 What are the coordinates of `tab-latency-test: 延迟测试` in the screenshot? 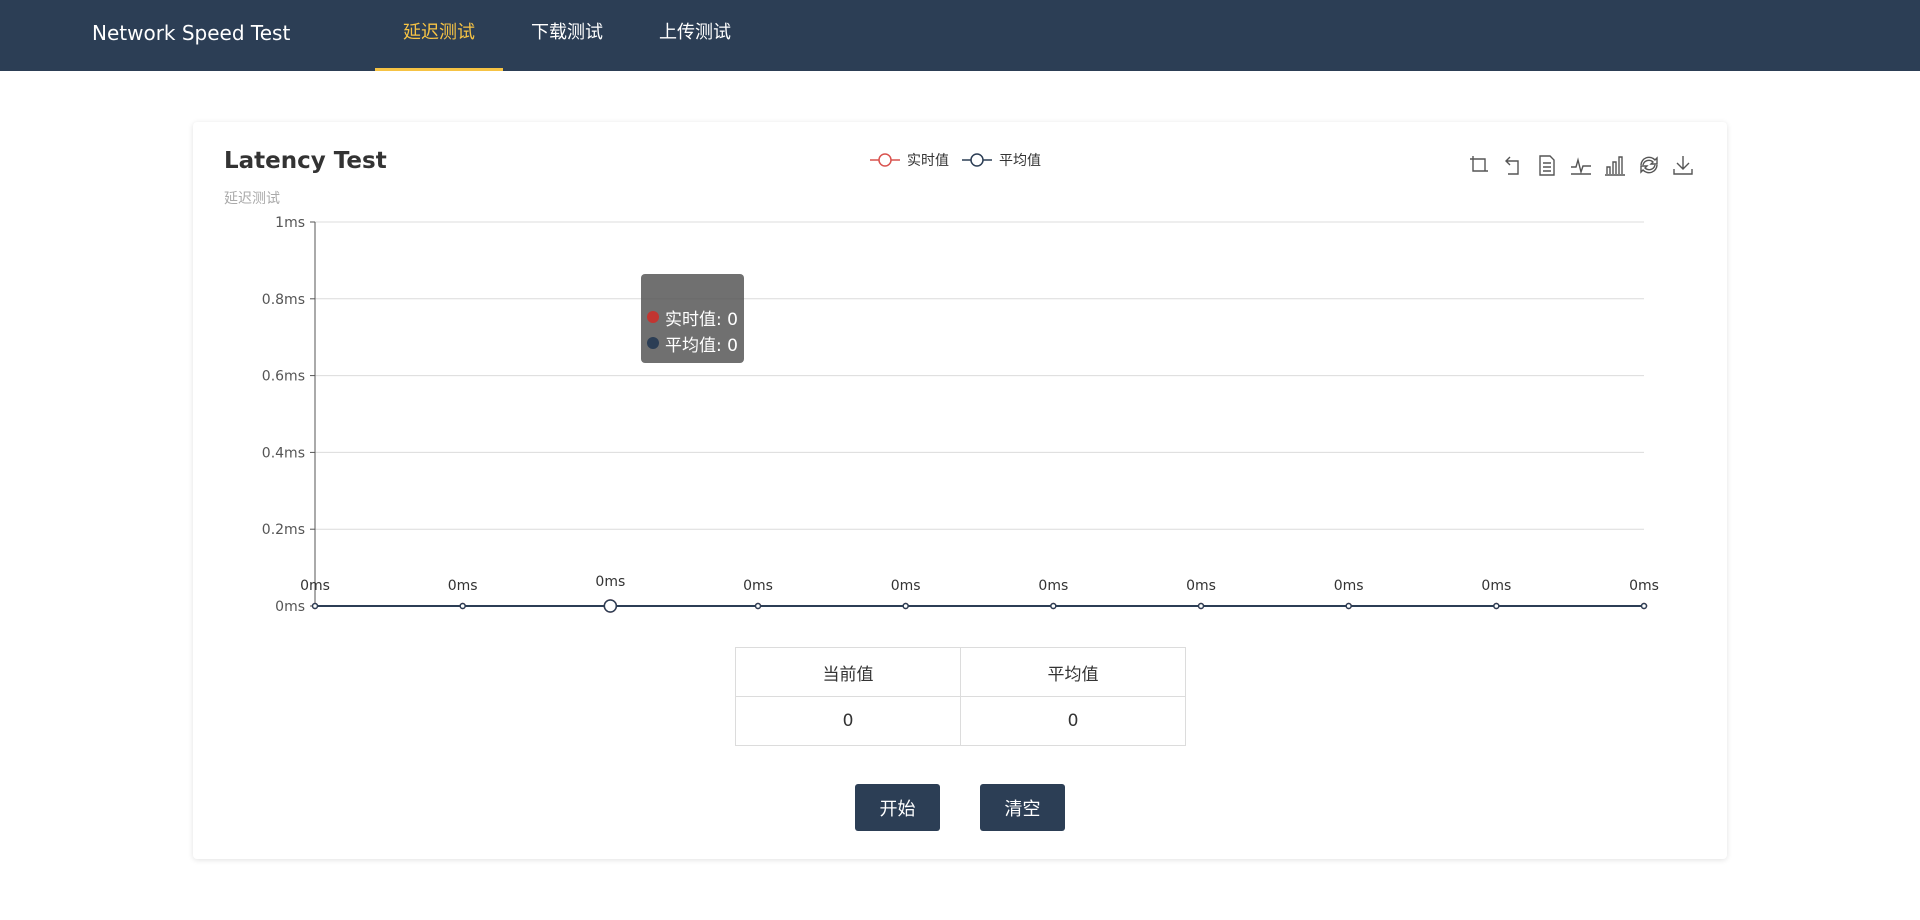 It's located at (439, 35).